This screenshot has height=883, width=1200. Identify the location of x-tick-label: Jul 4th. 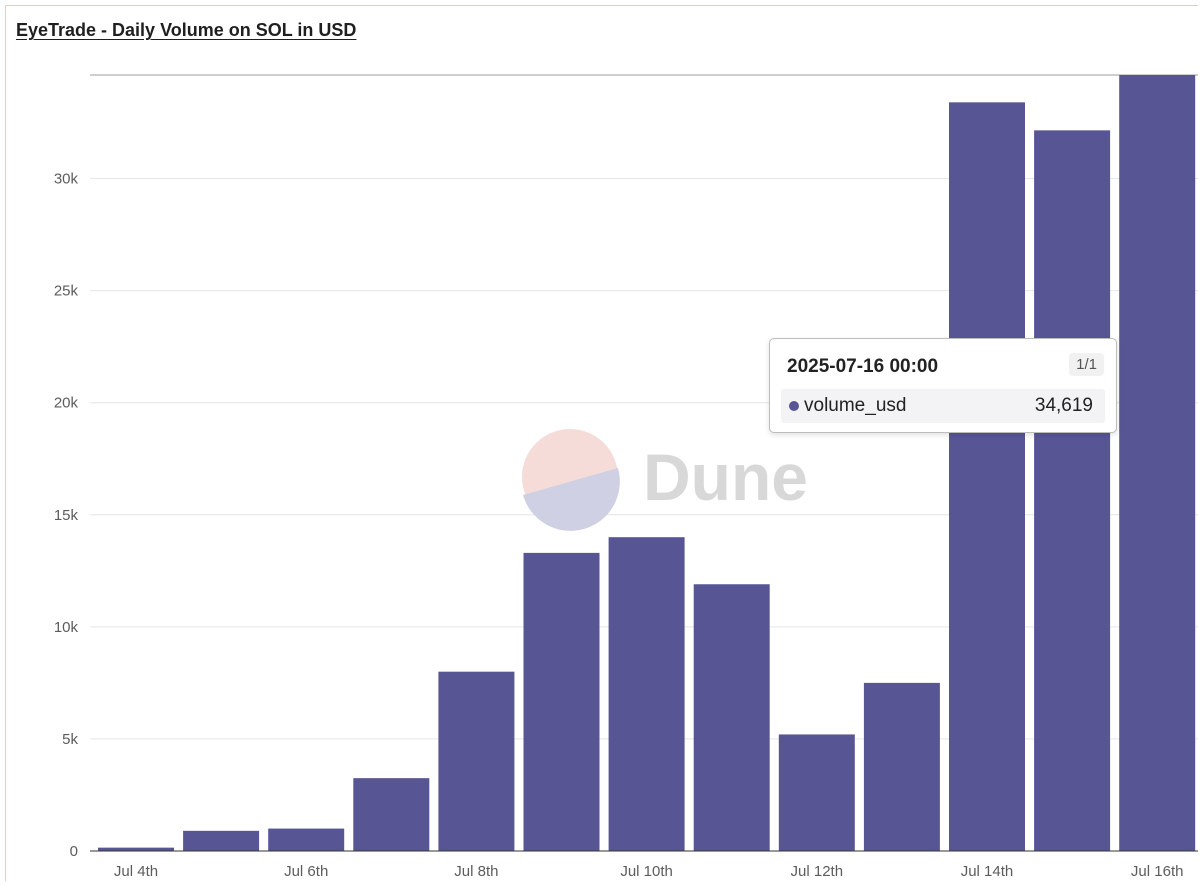
(136, 871).